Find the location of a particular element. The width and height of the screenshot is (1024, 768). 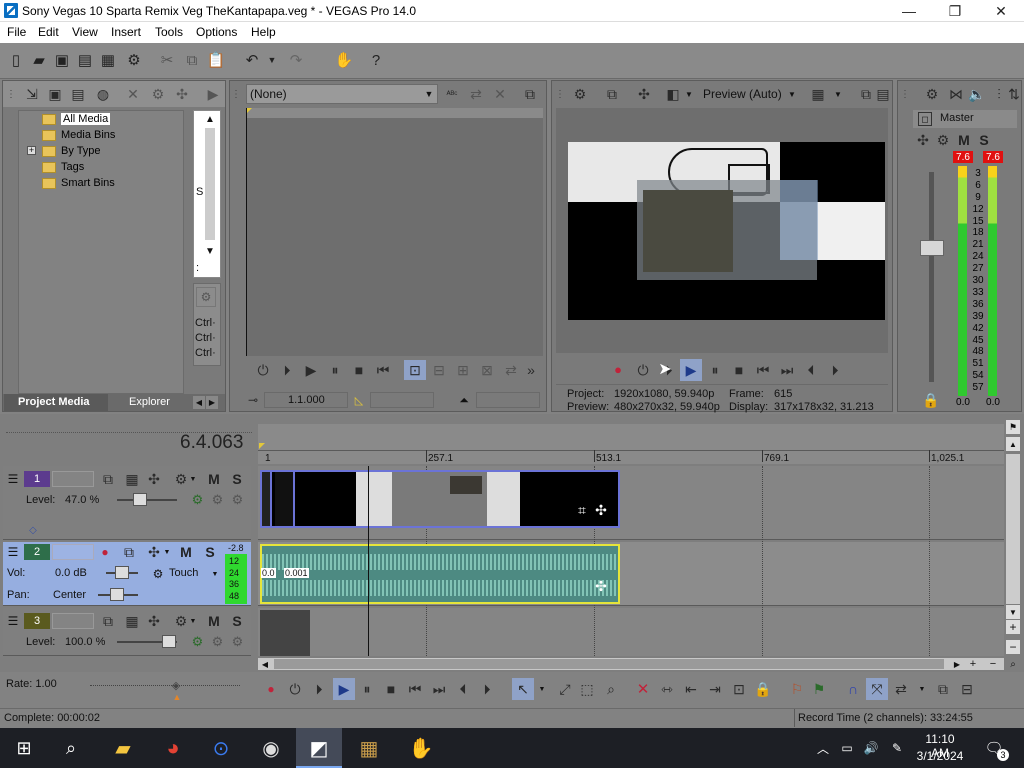

envelope-tool-icon: ⤢ is located at coordinates (565, 689).